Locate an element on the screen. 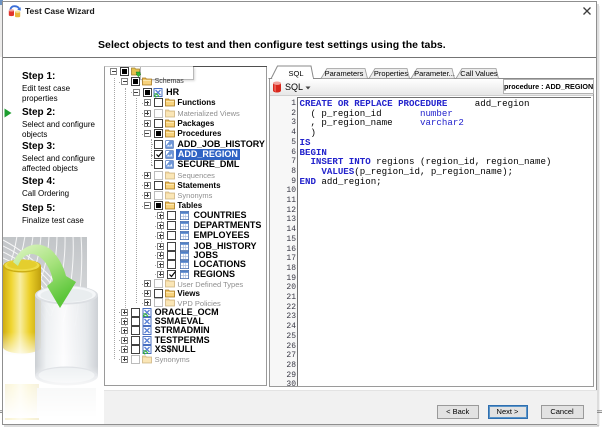 The height and width of the screenshot is (431, 602). svg-text: Parameters is located at coordinates (344, 73).